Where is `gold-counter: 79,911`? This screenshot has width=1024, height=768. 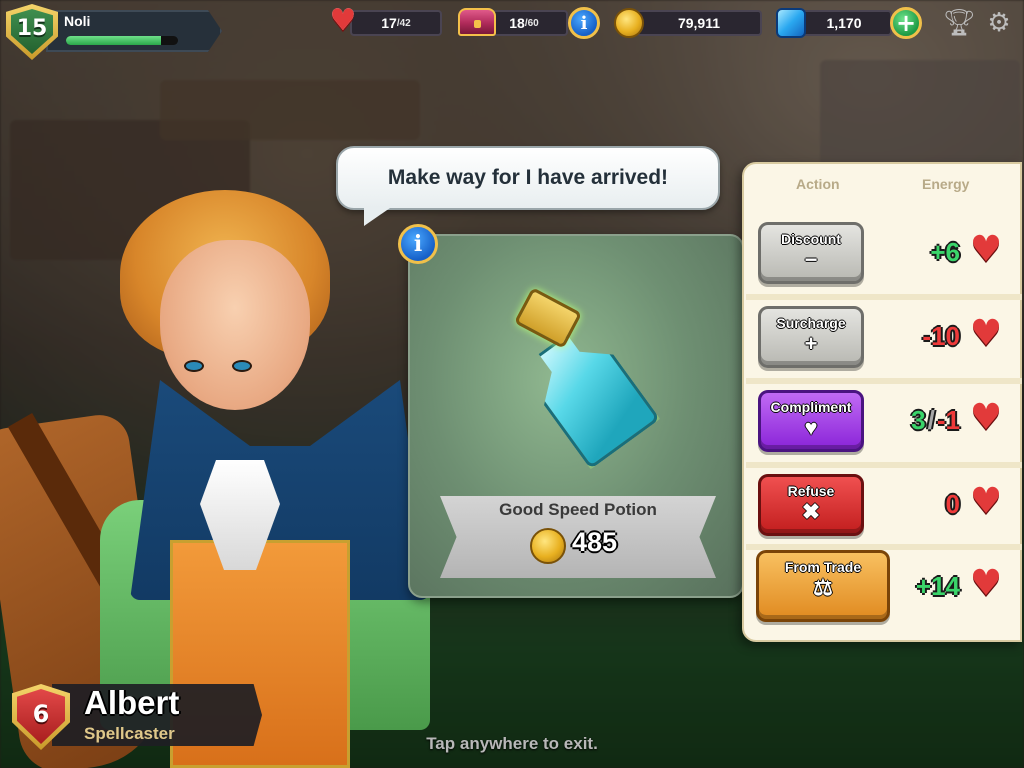
gold-counter: 79,911 is located at coordinates (699, 23).